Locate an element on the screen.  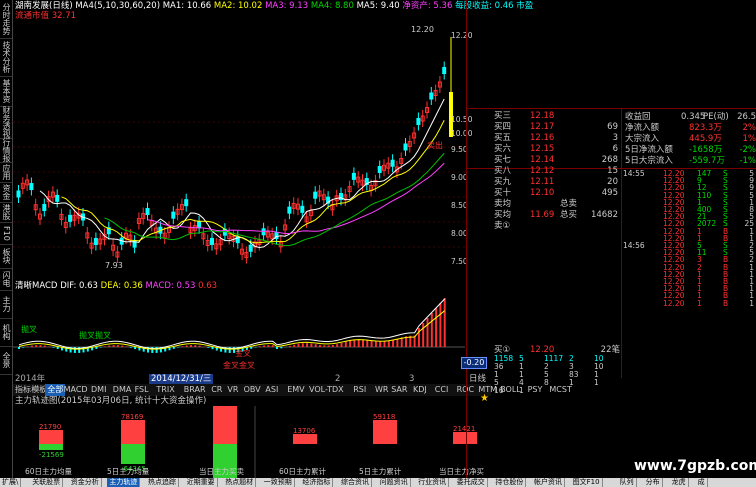
bottom-tab: 帐户资讯 is located at coordinates (548, 482).